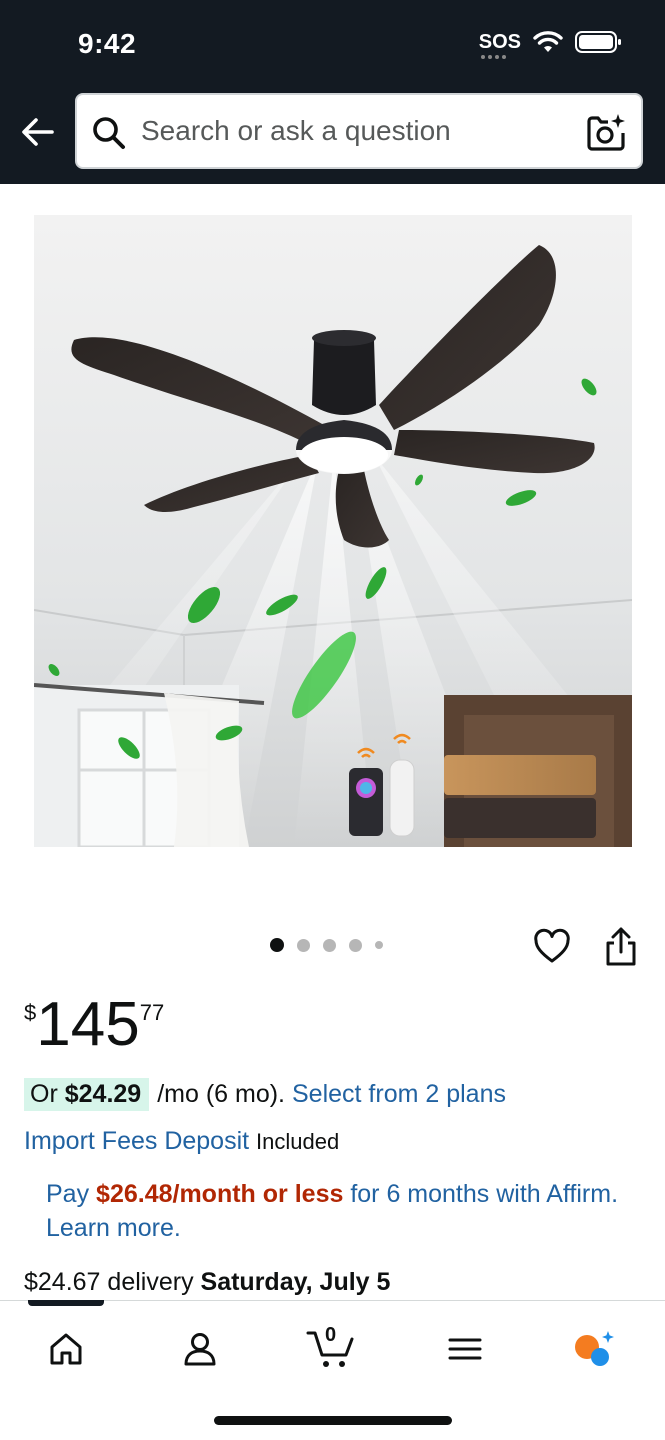  What do you see at coordinates (621, 947) in the screenshot?
I see `share-icon` at bounding box center [621, 947].